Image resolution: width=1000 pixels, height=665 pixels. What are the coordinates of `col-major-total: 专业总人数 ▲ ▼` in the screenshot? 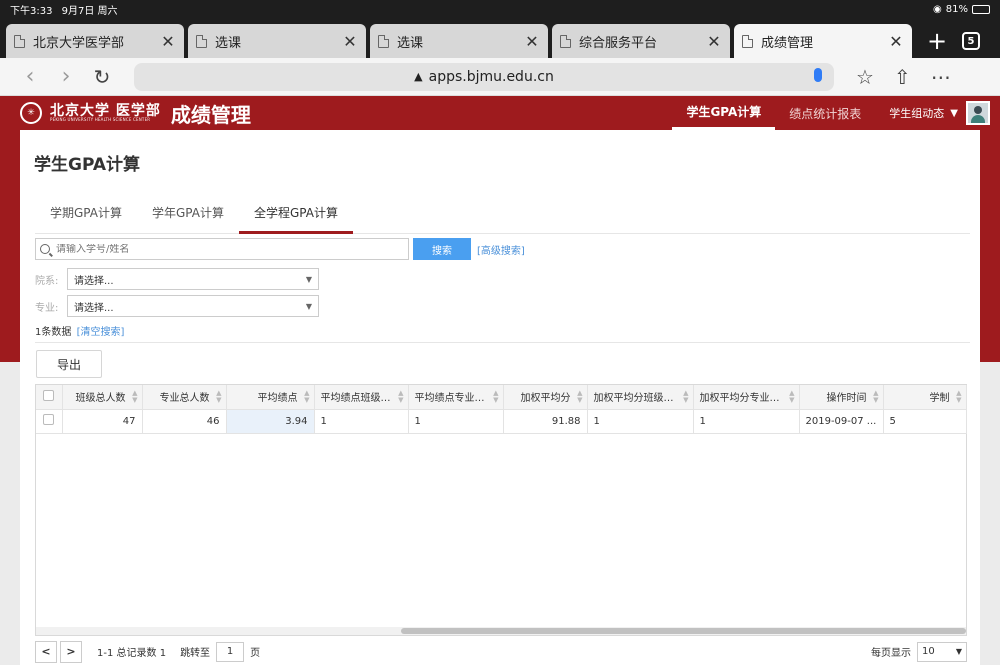 It's located at (184, 397).